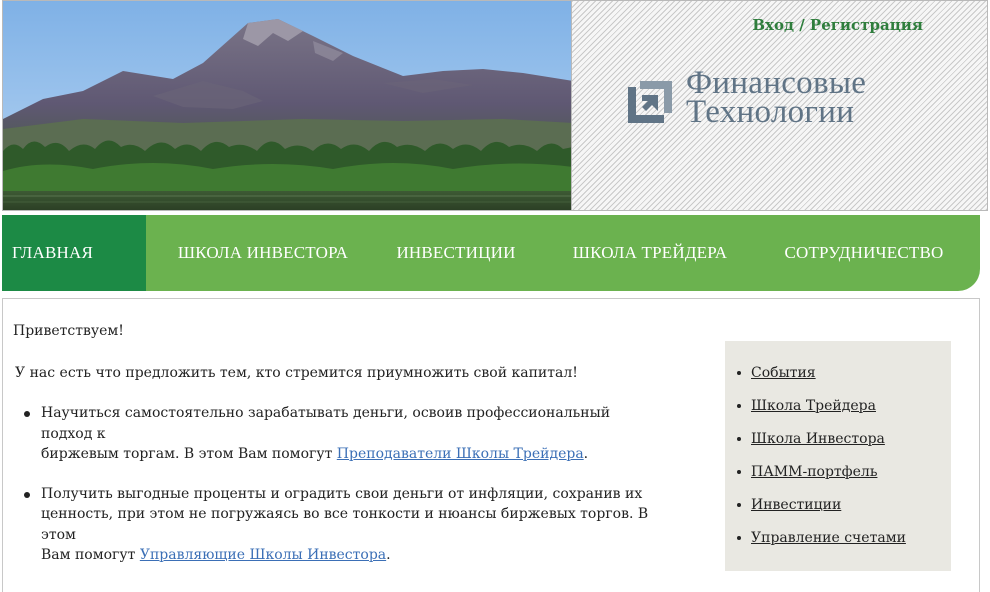 The image size is (990, 592). Describe the element at coordinates (650, 102) in the screenshot. I see `square-arrow-logo-icon` at that location.